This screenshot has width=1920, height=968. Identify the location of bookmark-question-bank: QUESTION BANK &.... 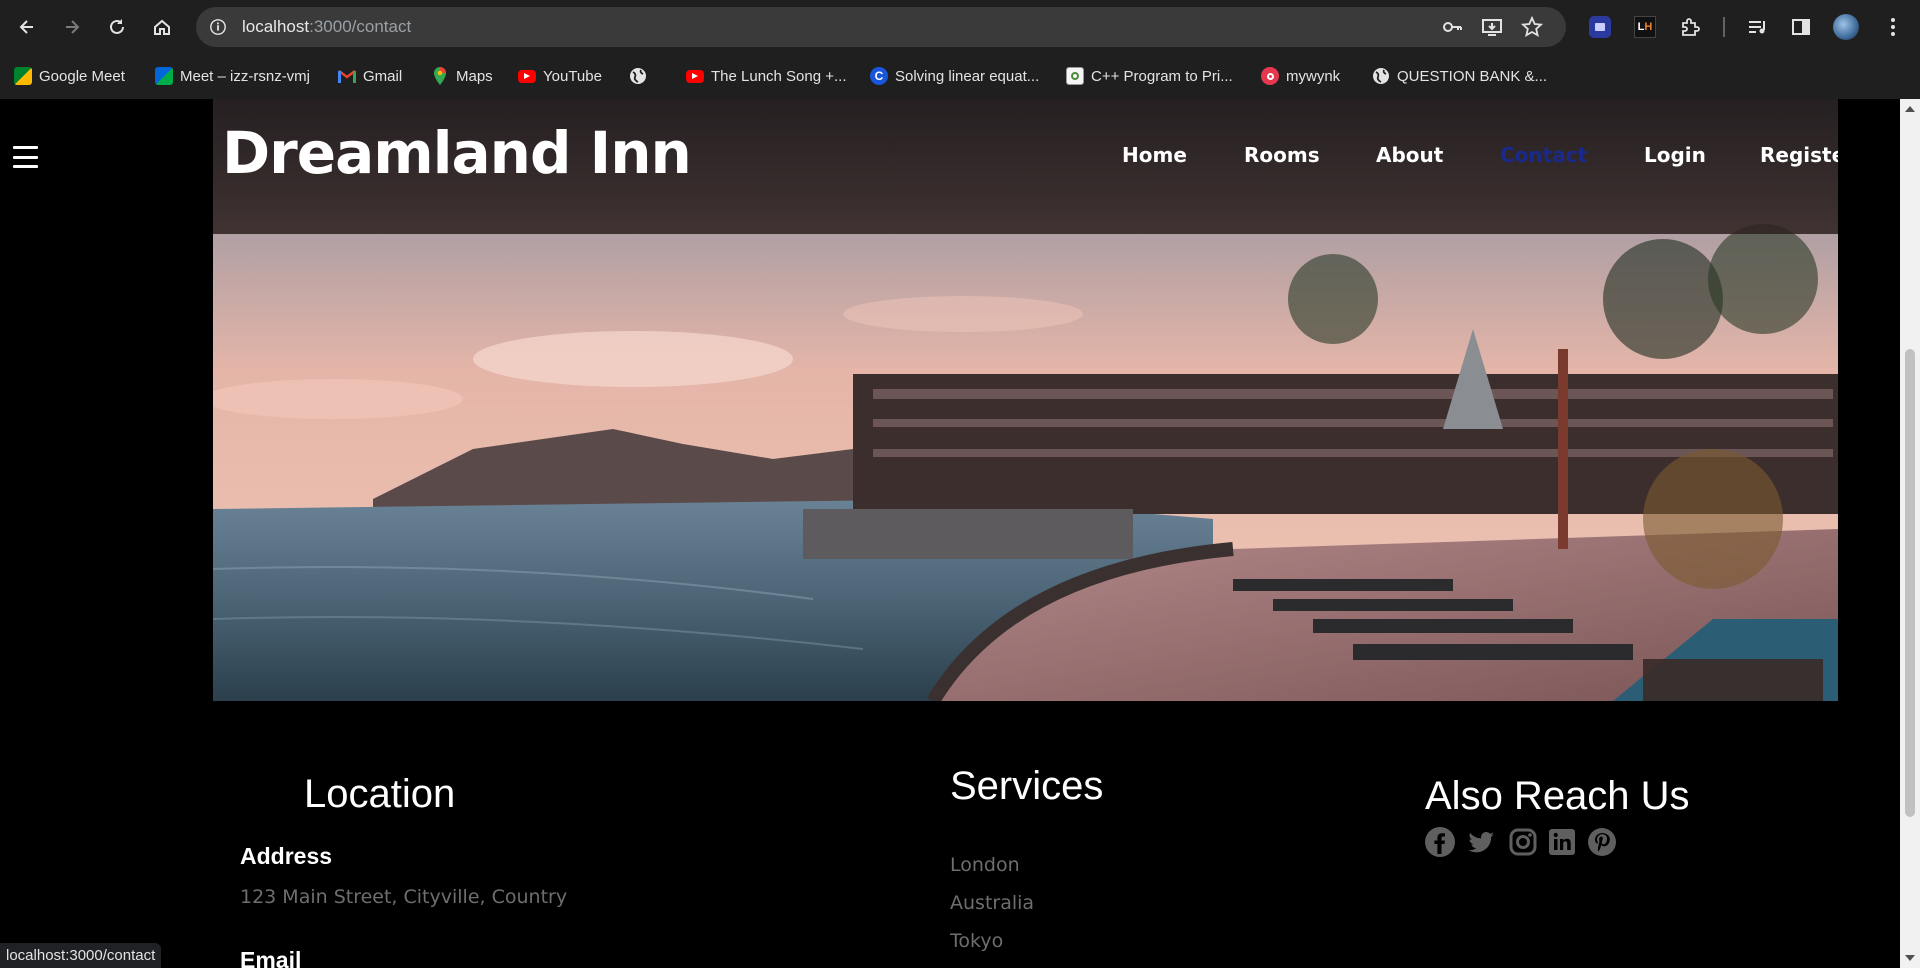
(1459, 76).